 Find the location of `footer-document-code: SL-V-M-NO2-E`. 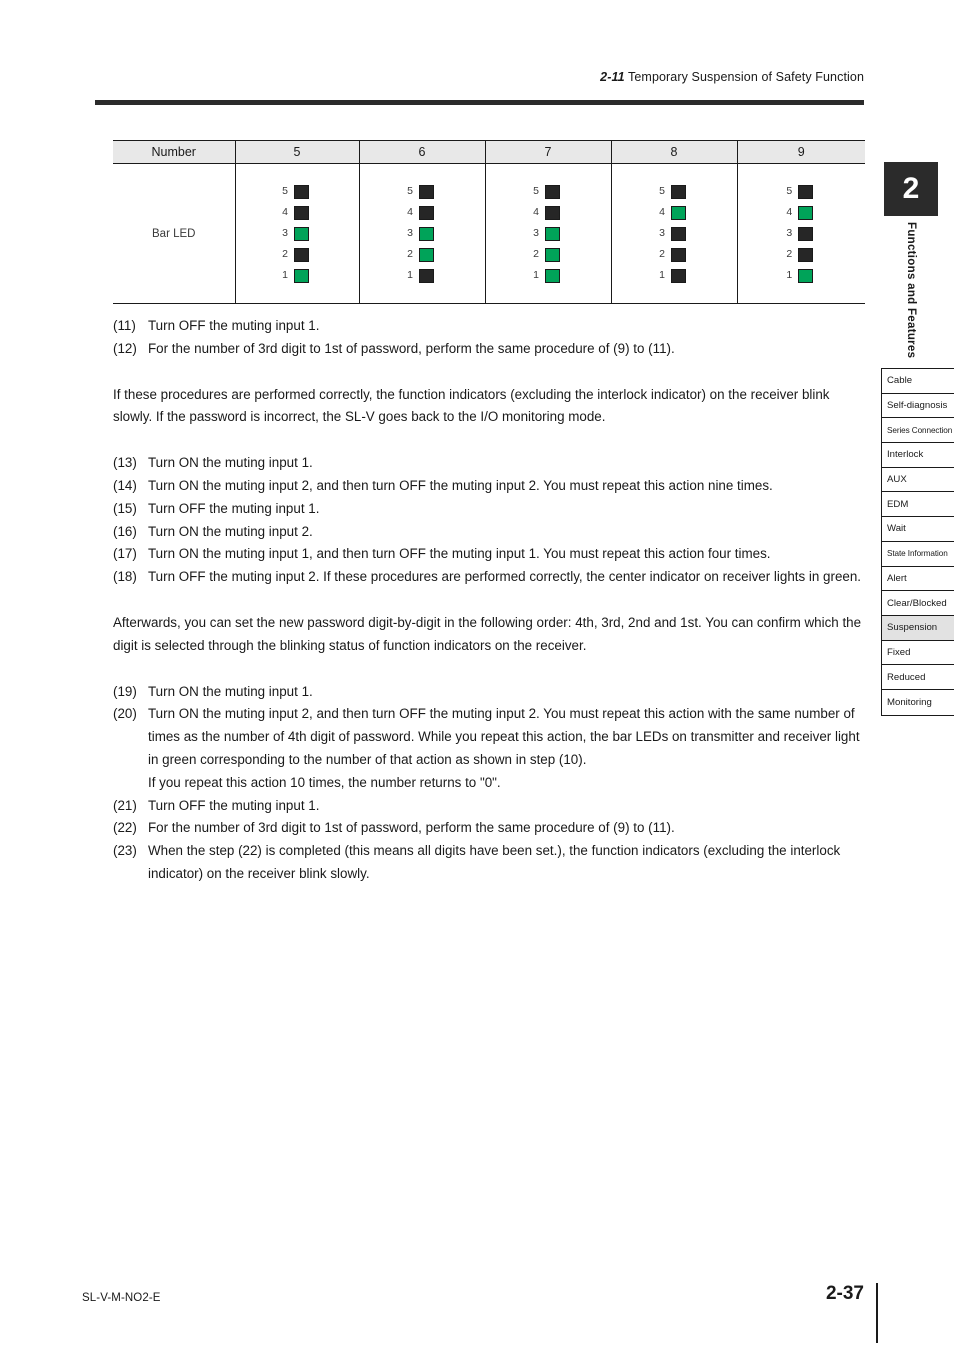

footer-document-code: SL-V-M-NO2-E is located at coordinates (121, 1298).